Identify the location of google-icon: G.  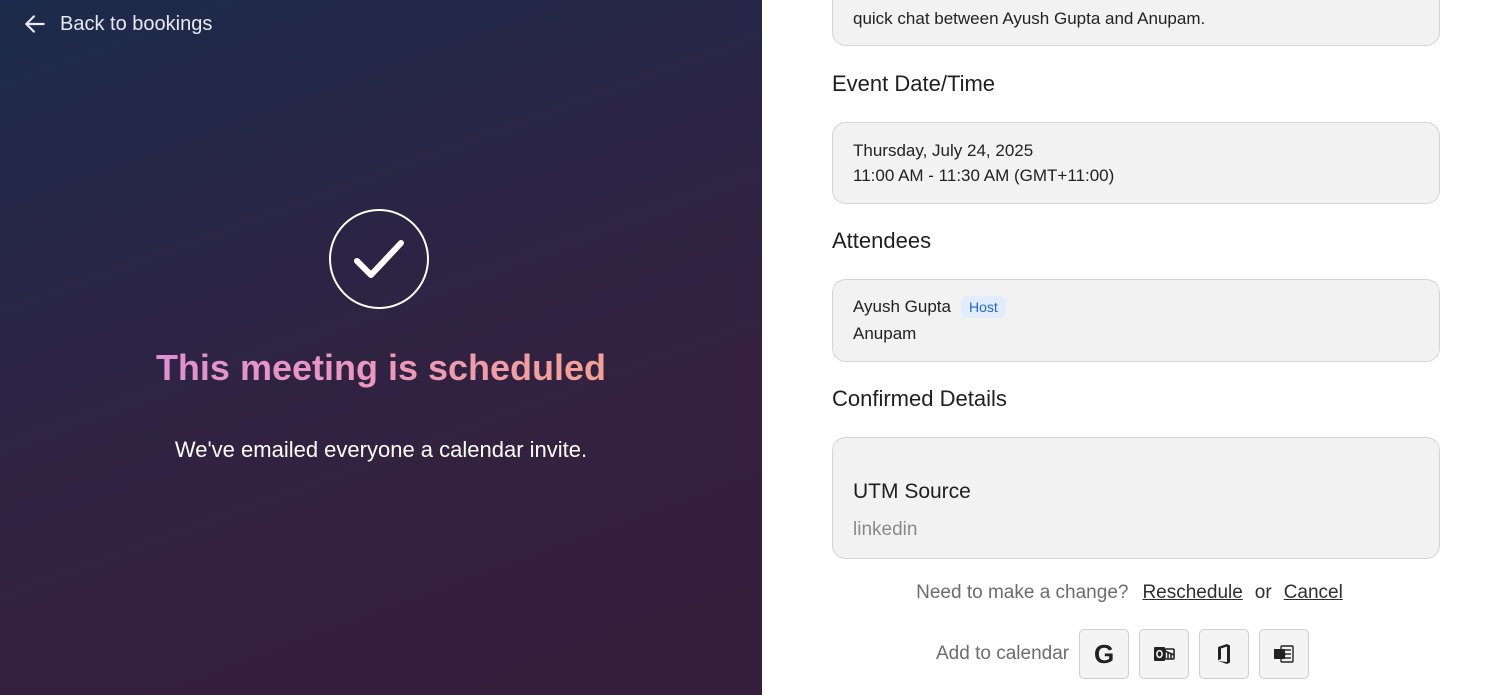
(1104, 653).